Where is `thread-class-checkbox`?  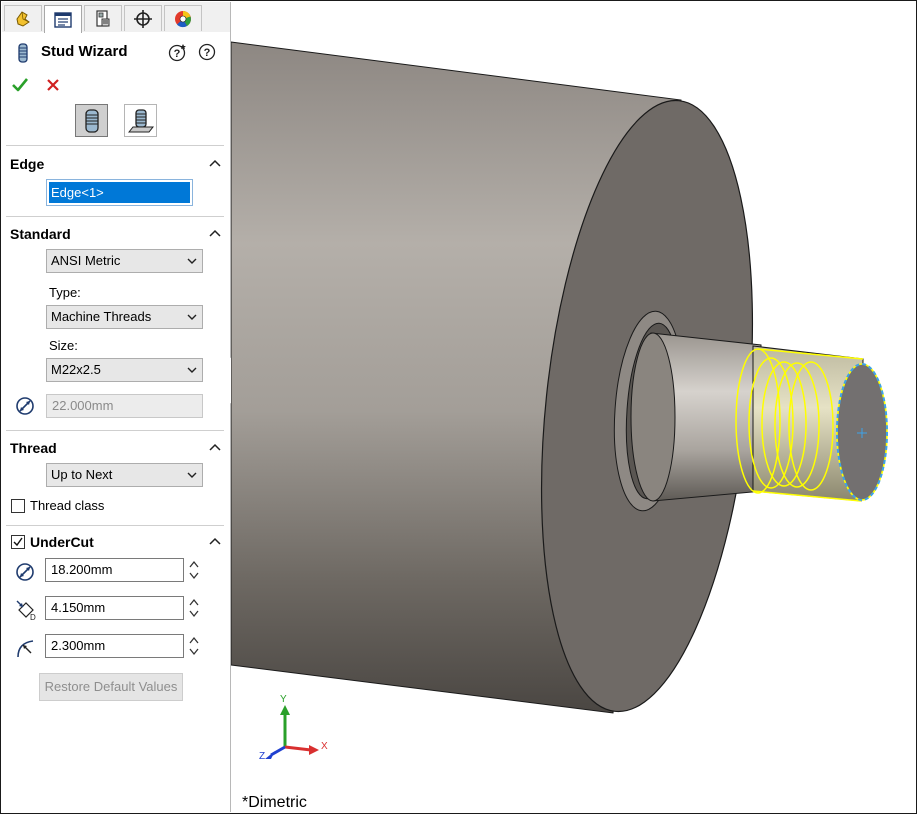
thread-class-checkbox is located at coordinates (18, 506).